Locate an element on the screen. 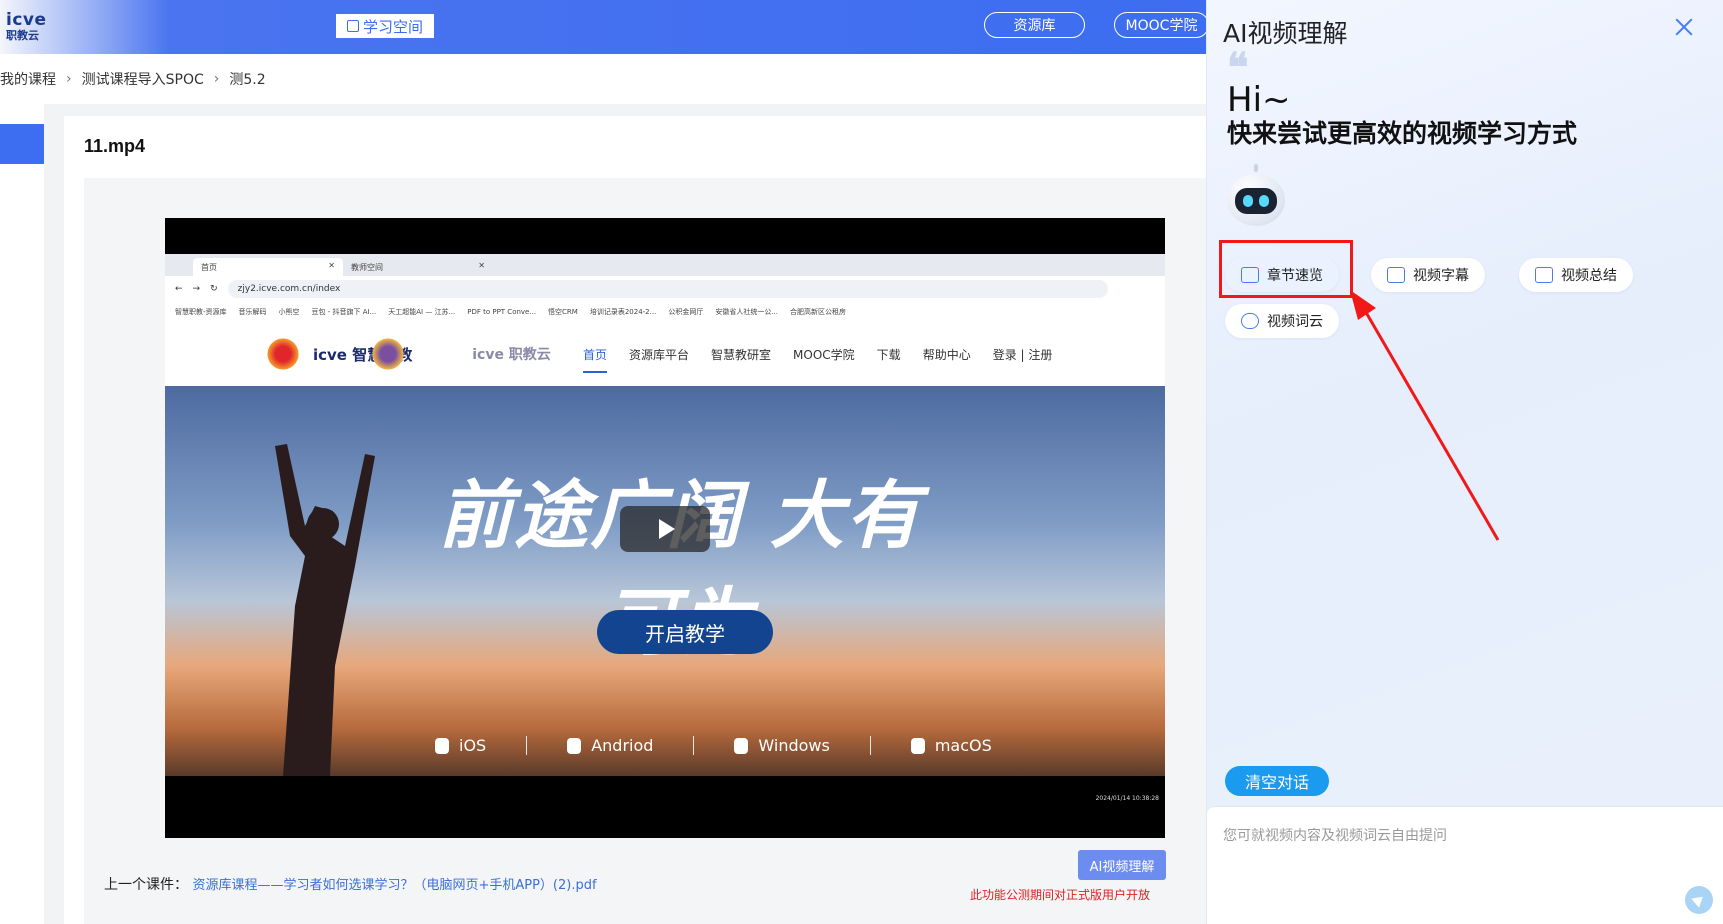 This screenshot has width=1723, height=924. top-header: icve 职教云 学习空间 资源库 MOOC学院 is located at coordinates (604, 27).